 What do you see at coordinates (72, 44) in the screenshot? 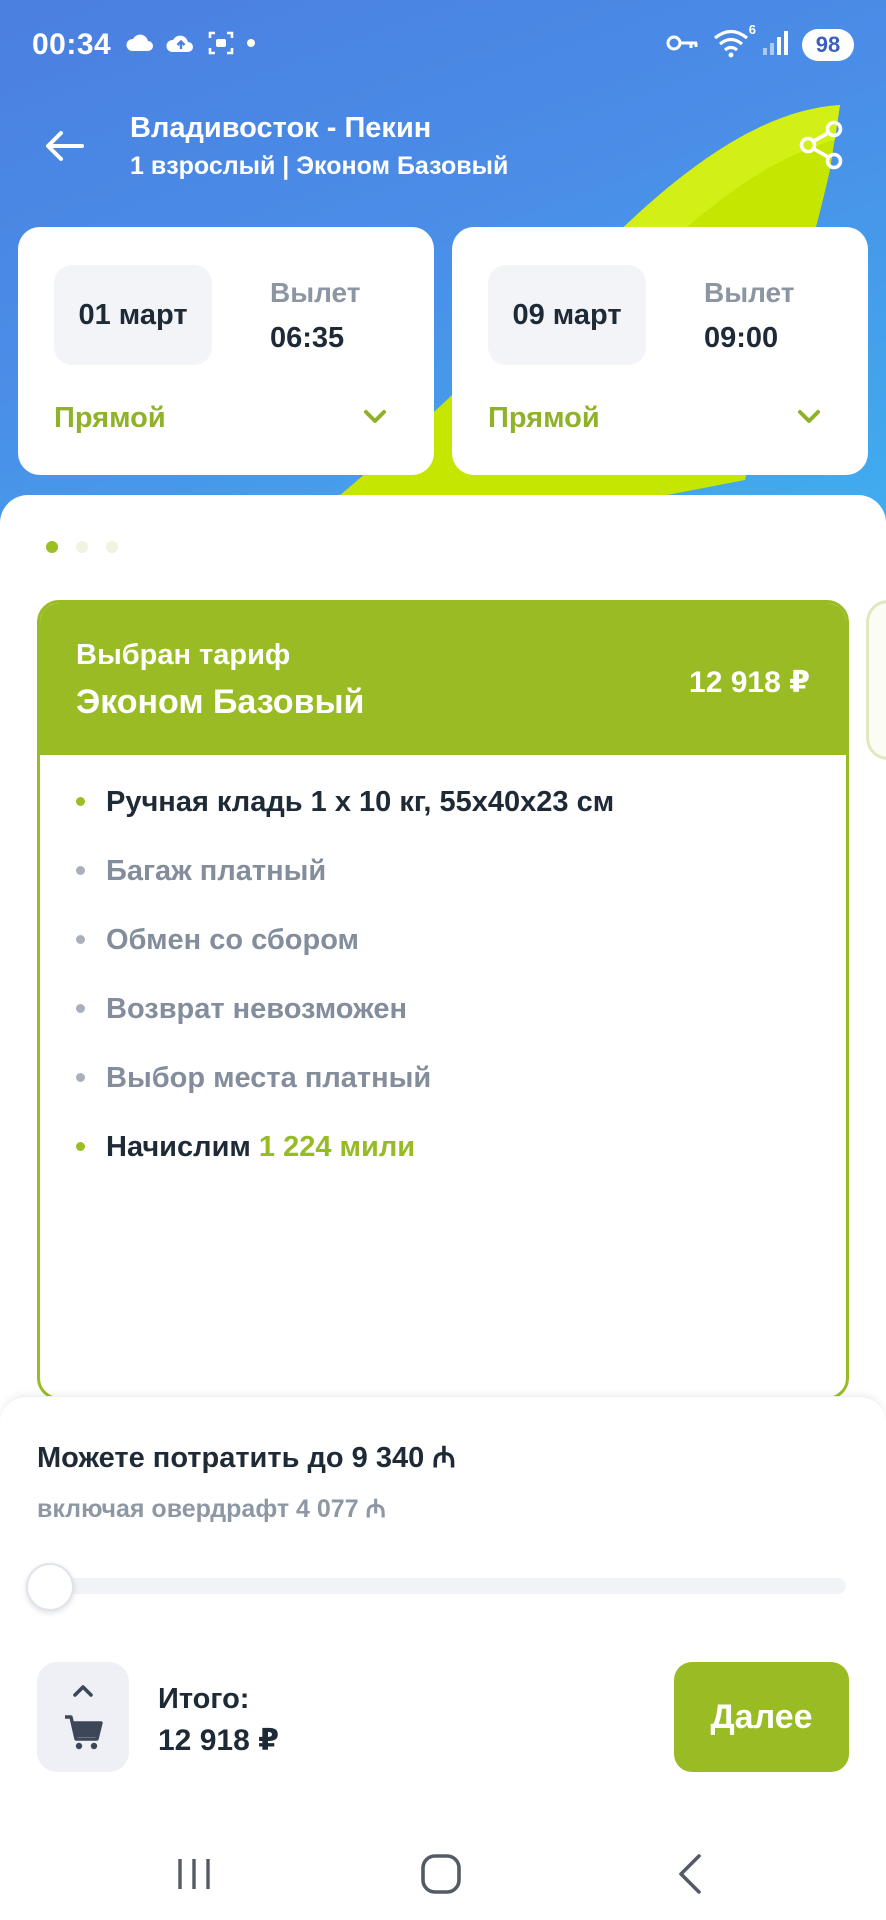
I see `status-time: 00:34` at bounding box center [72, 44].